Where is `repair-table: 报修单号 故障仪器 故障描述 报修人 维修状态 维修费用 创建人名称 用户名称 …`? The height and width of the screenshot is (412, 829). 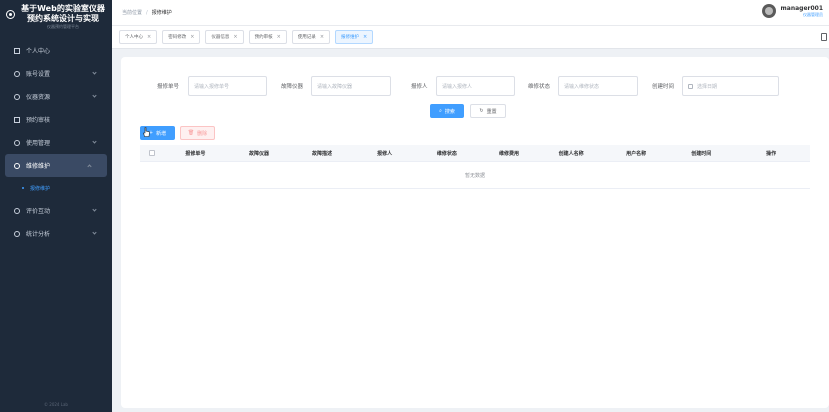
repair-table: 报修单号 故障仪器 故障描述 报修人 维修状态 维修费用 创建人名称 用户名称 … is located at coordinates (475, 167).